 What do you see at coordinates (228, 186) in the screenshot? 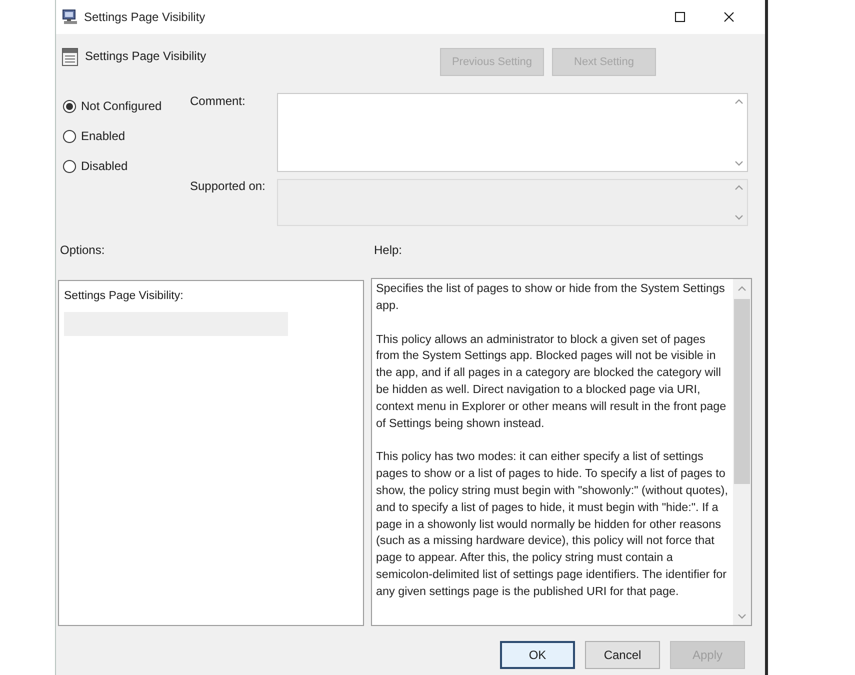
I see `supported-on-label: Supported on:` at bounding box center [228, 186].